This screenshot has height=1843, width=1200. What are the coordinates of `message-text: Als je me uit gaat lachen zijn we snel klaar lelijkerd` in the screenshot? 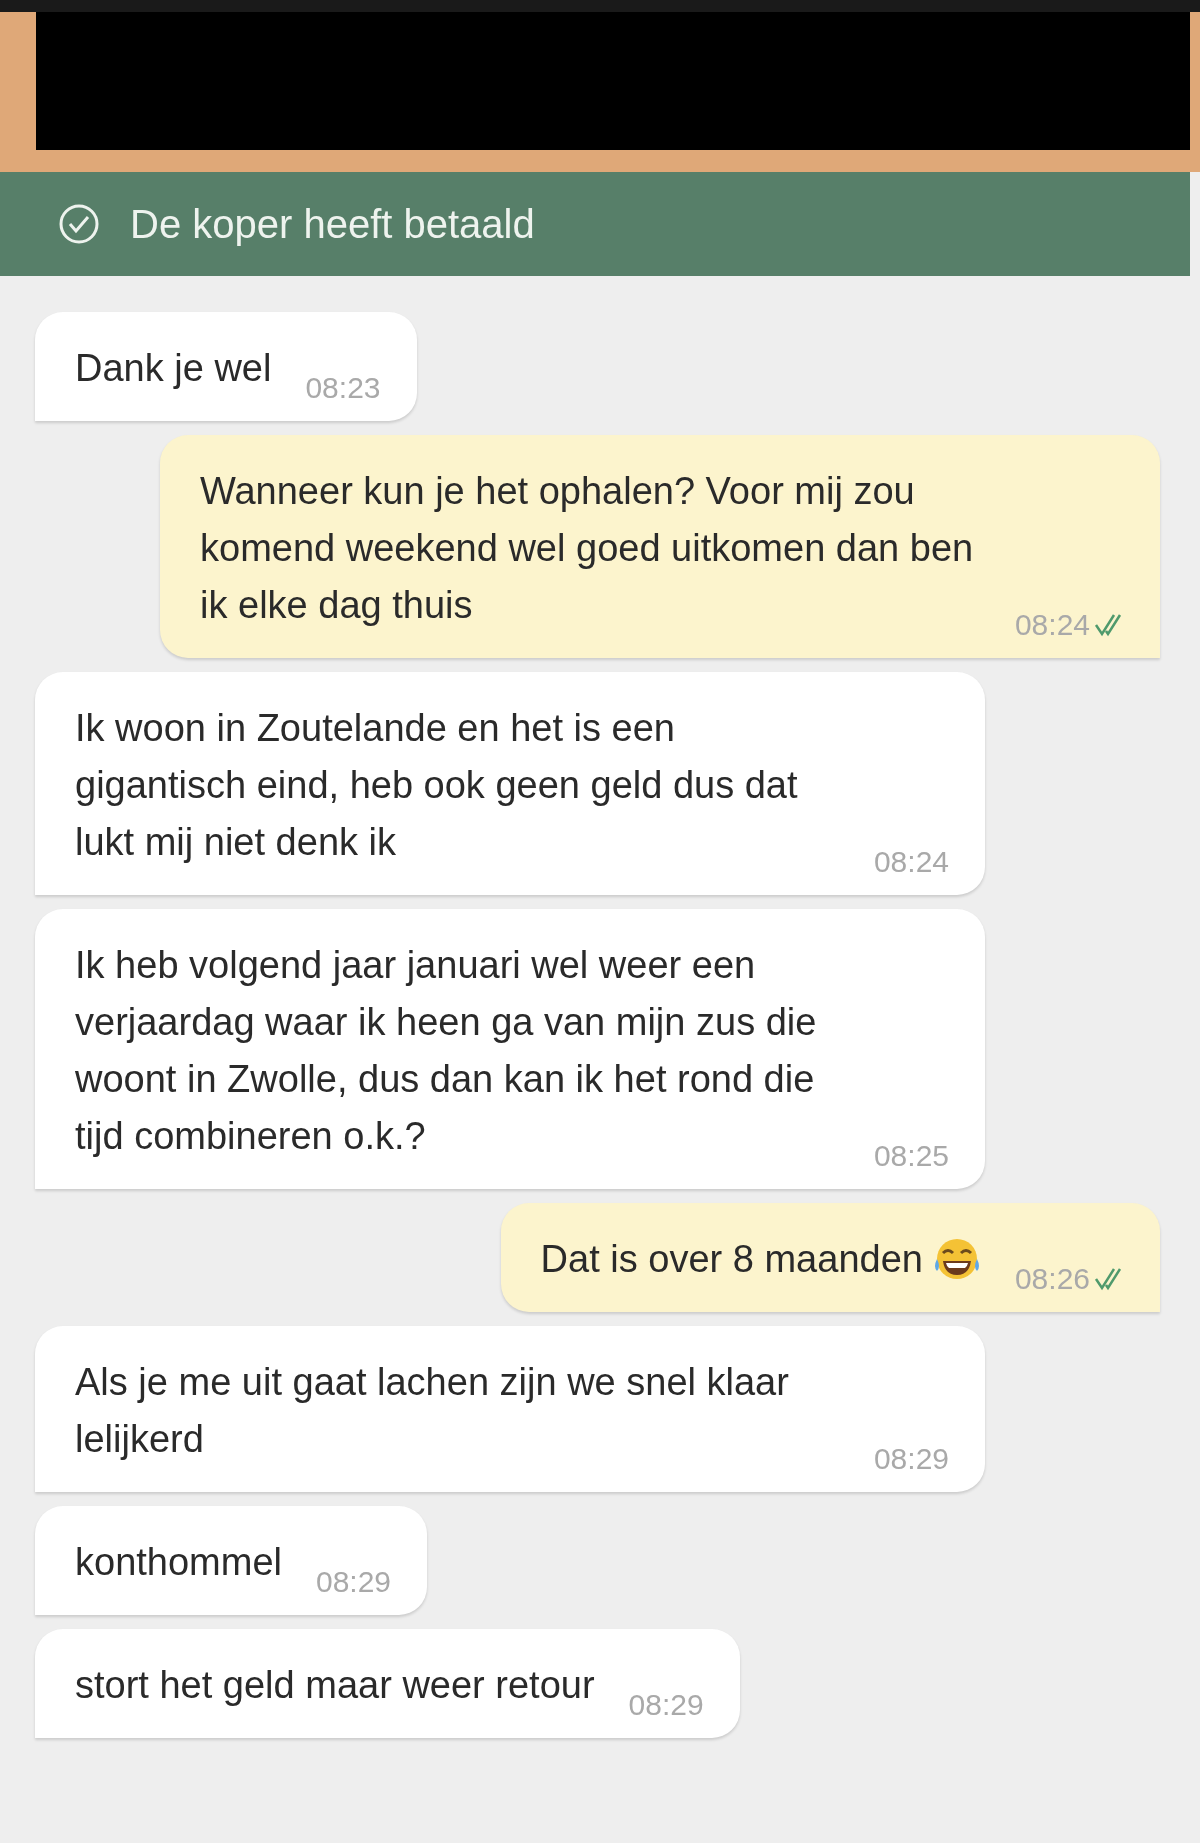 It's located at (432, 1411).